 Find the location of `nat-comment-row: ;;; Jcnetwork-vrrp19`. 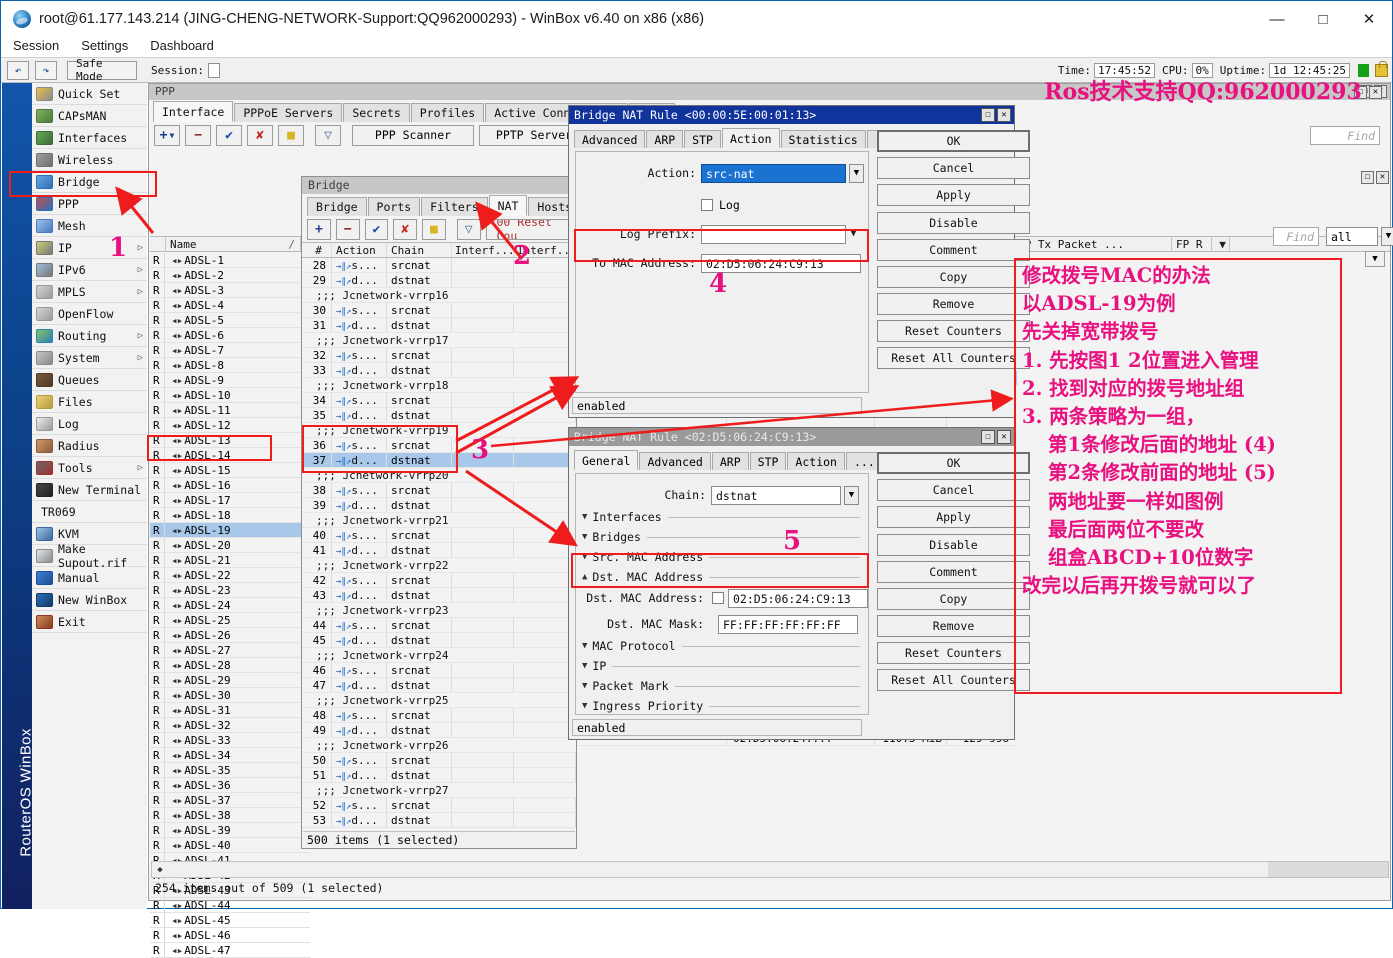

nat-comment-row: ;;; Jcnetwork-vrrp19 is located at coordinates (439, 430).